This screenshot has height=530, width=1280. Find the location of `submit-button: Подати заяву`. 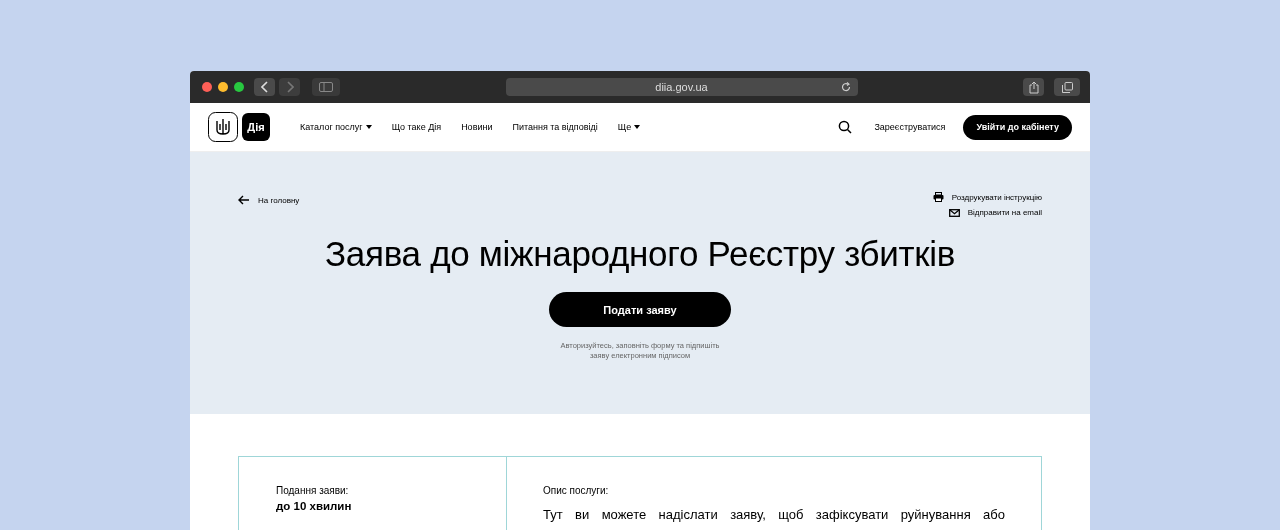

submit-button: Подати заяву is located at coordinates (640, 309).